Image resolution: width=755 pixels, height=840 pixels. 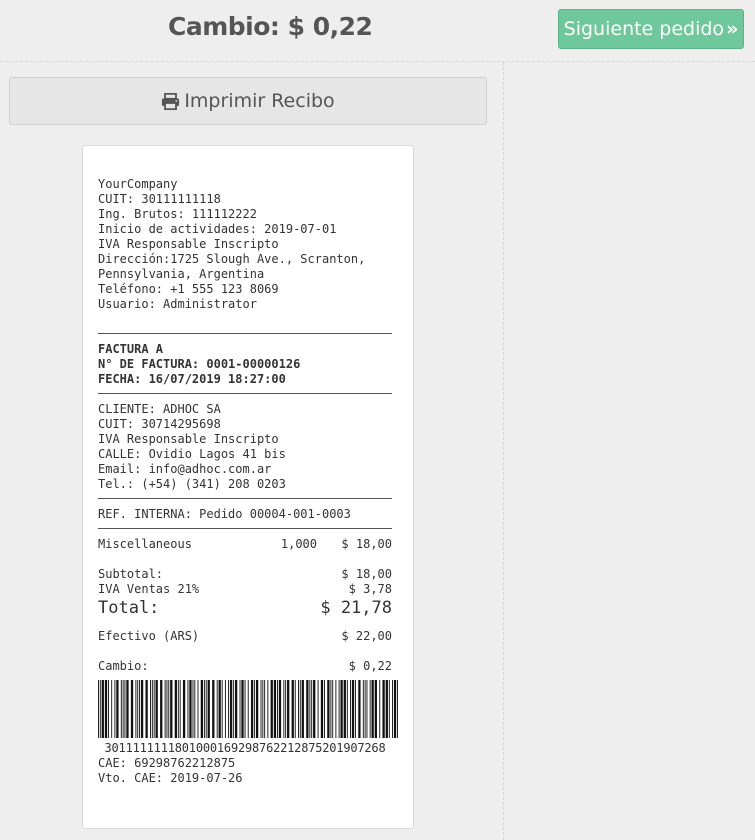 I want to click on tax-row: IVA Ventas 21% $ 3,78, so click(x=245, y=589).